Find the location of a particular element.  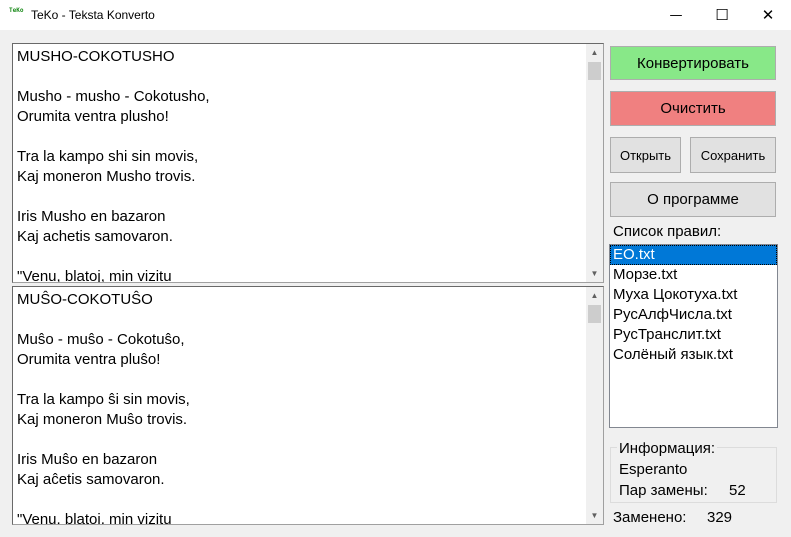

source-scrollbar: ▲ ▼ is located at coordinates (594, 163).